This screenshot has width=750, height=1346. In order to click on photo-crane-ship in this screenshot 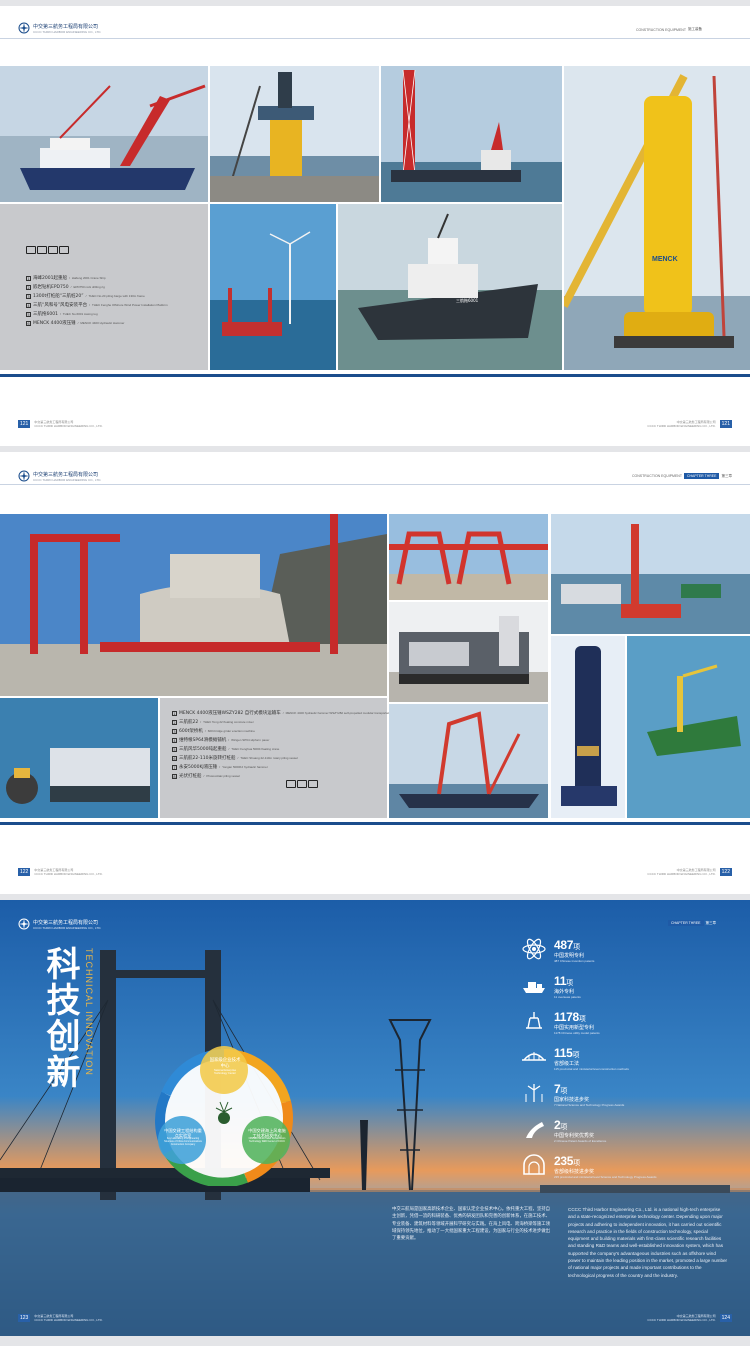, I will do `click(104, 134)`.